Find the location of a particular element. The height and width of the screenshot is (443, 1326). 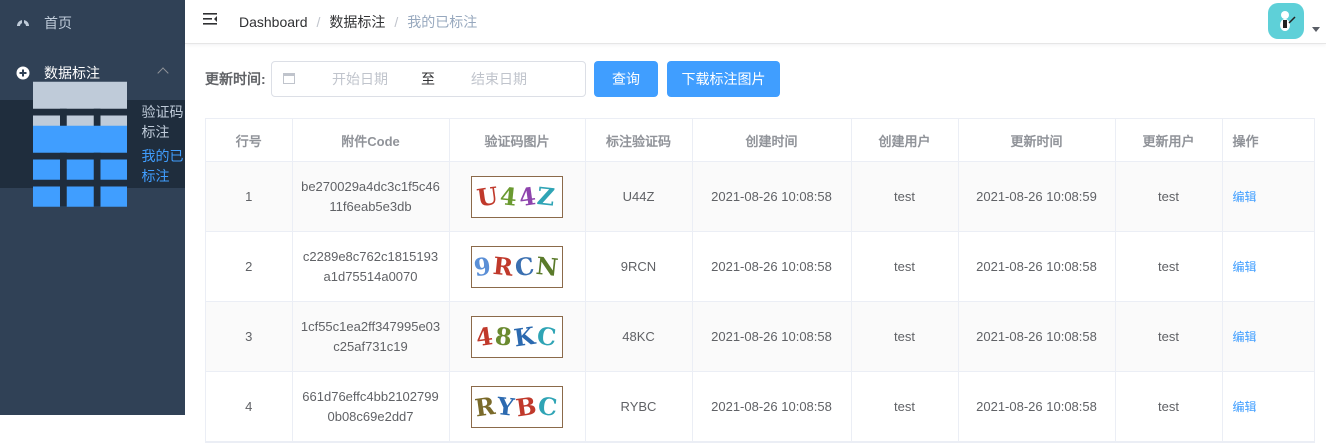

captcha-image-cell: 48KC is located at coordinates (517, 336).